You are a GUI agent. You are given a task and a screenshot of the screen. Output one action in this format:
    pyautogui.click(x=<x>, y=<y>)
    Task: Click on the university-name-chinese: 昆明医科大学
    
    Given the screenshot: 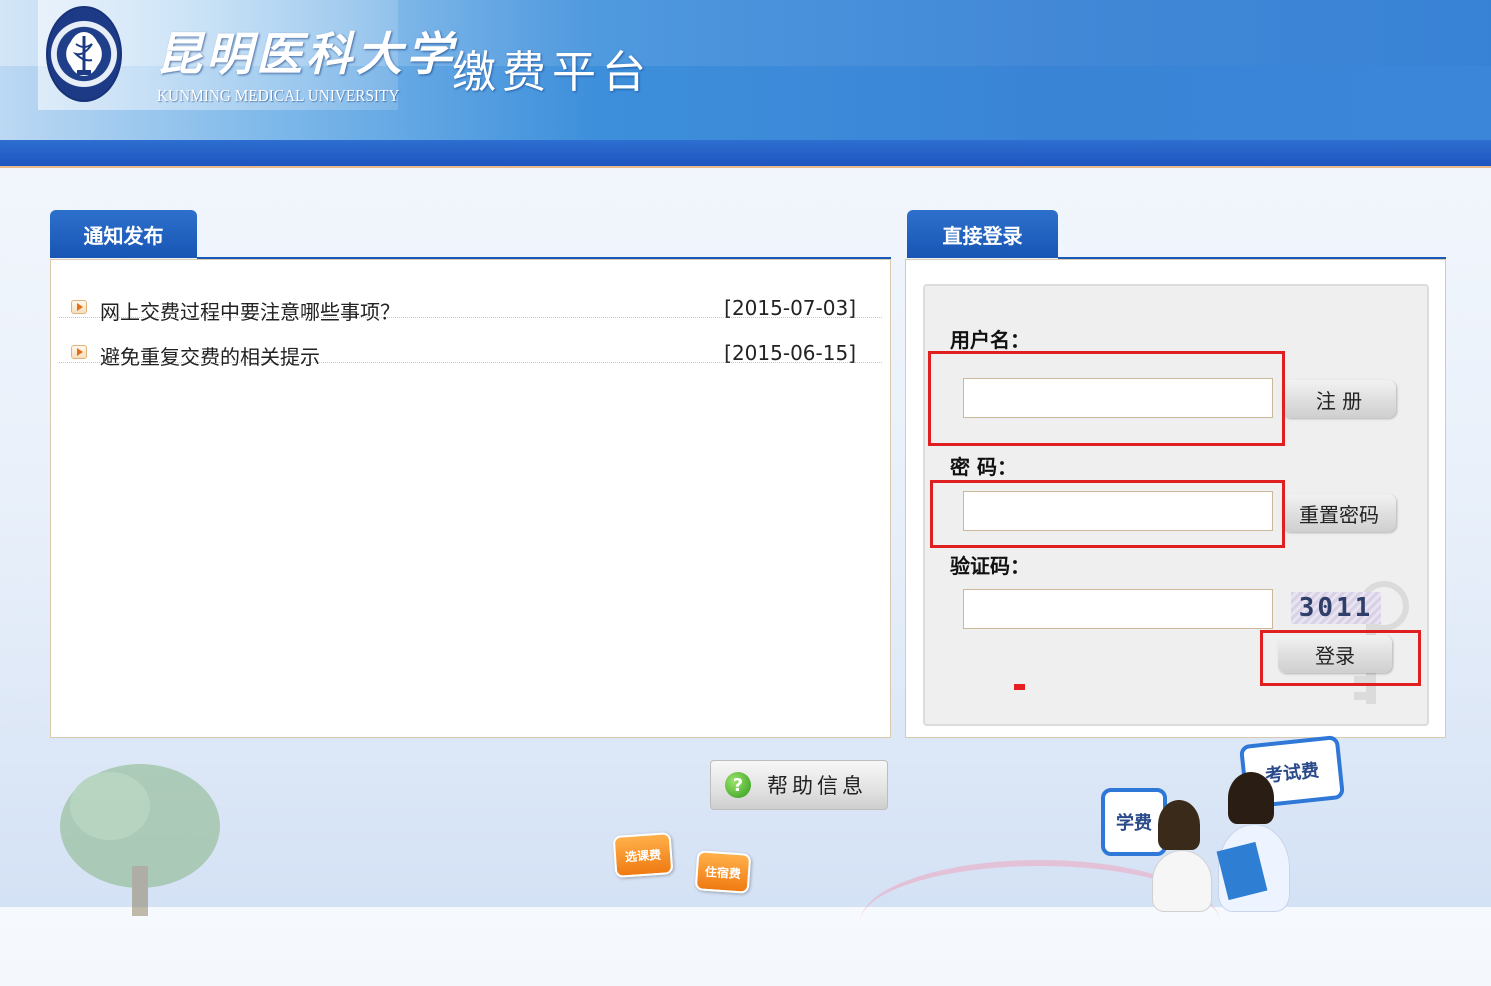 What is the action you would take?
    pyautogui.click(x=306, y=54)
    